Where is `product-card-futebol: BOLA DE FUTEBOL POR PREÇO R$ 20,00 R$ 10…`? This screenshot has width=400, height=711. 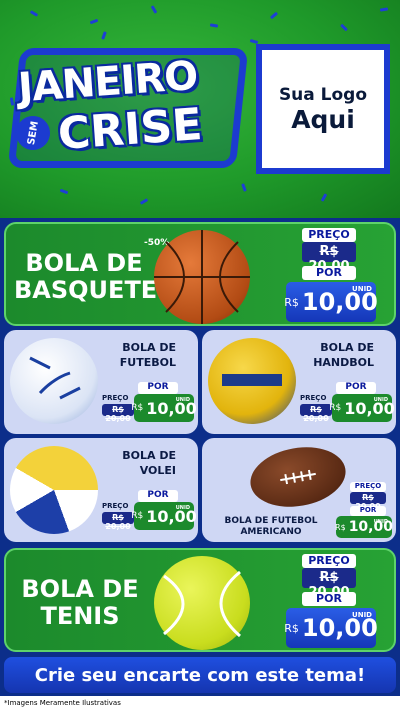 product-card-futebol: BOLA DE FUTEBOL POR PREÇO R$ 20,00 R$ 10… is located at coordinates (101, 382).